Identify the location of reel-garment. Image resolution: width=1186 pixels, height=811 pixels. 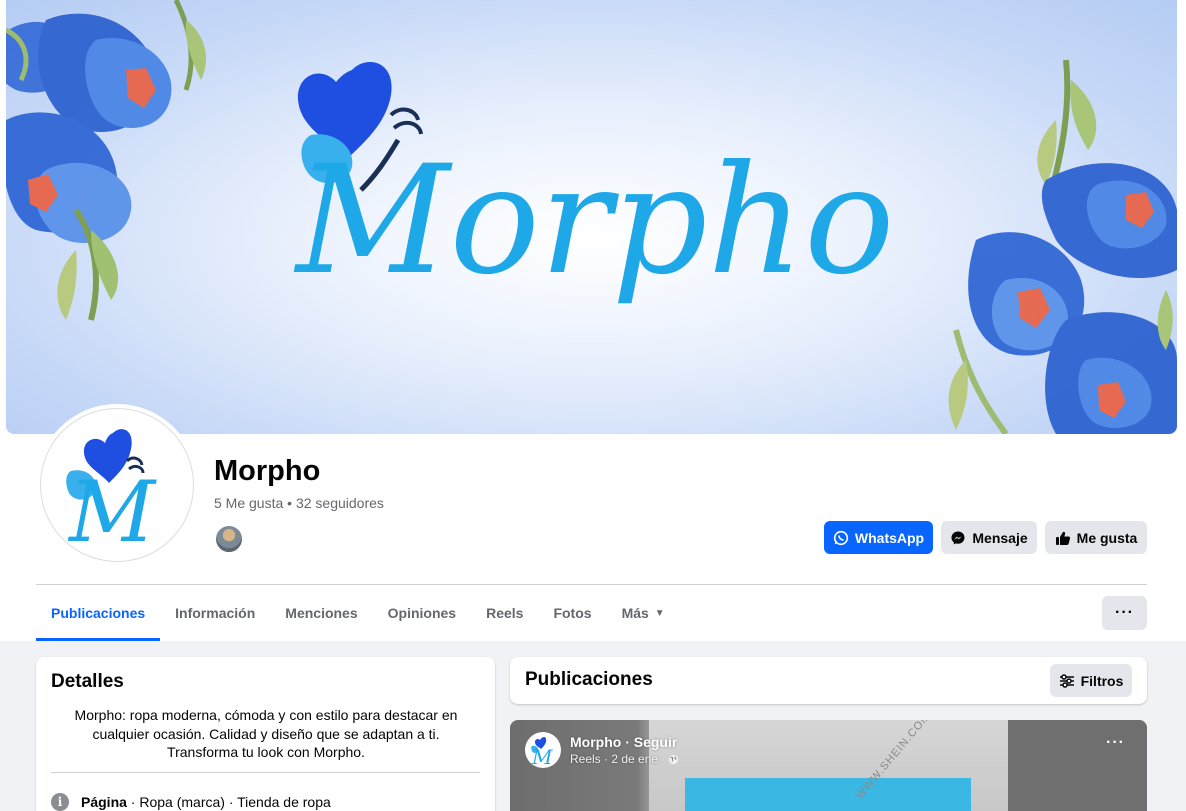
(828, 794).